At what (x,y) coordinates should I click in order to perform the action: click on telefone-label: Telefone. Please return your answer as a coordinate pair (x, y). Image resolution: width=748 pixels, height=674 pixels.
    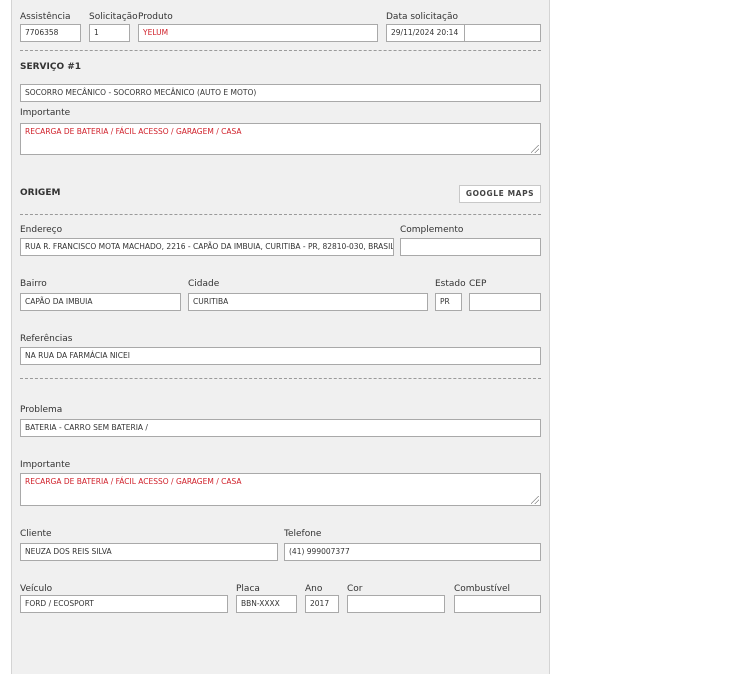
    Looking at the image, I should click on (303, 534).